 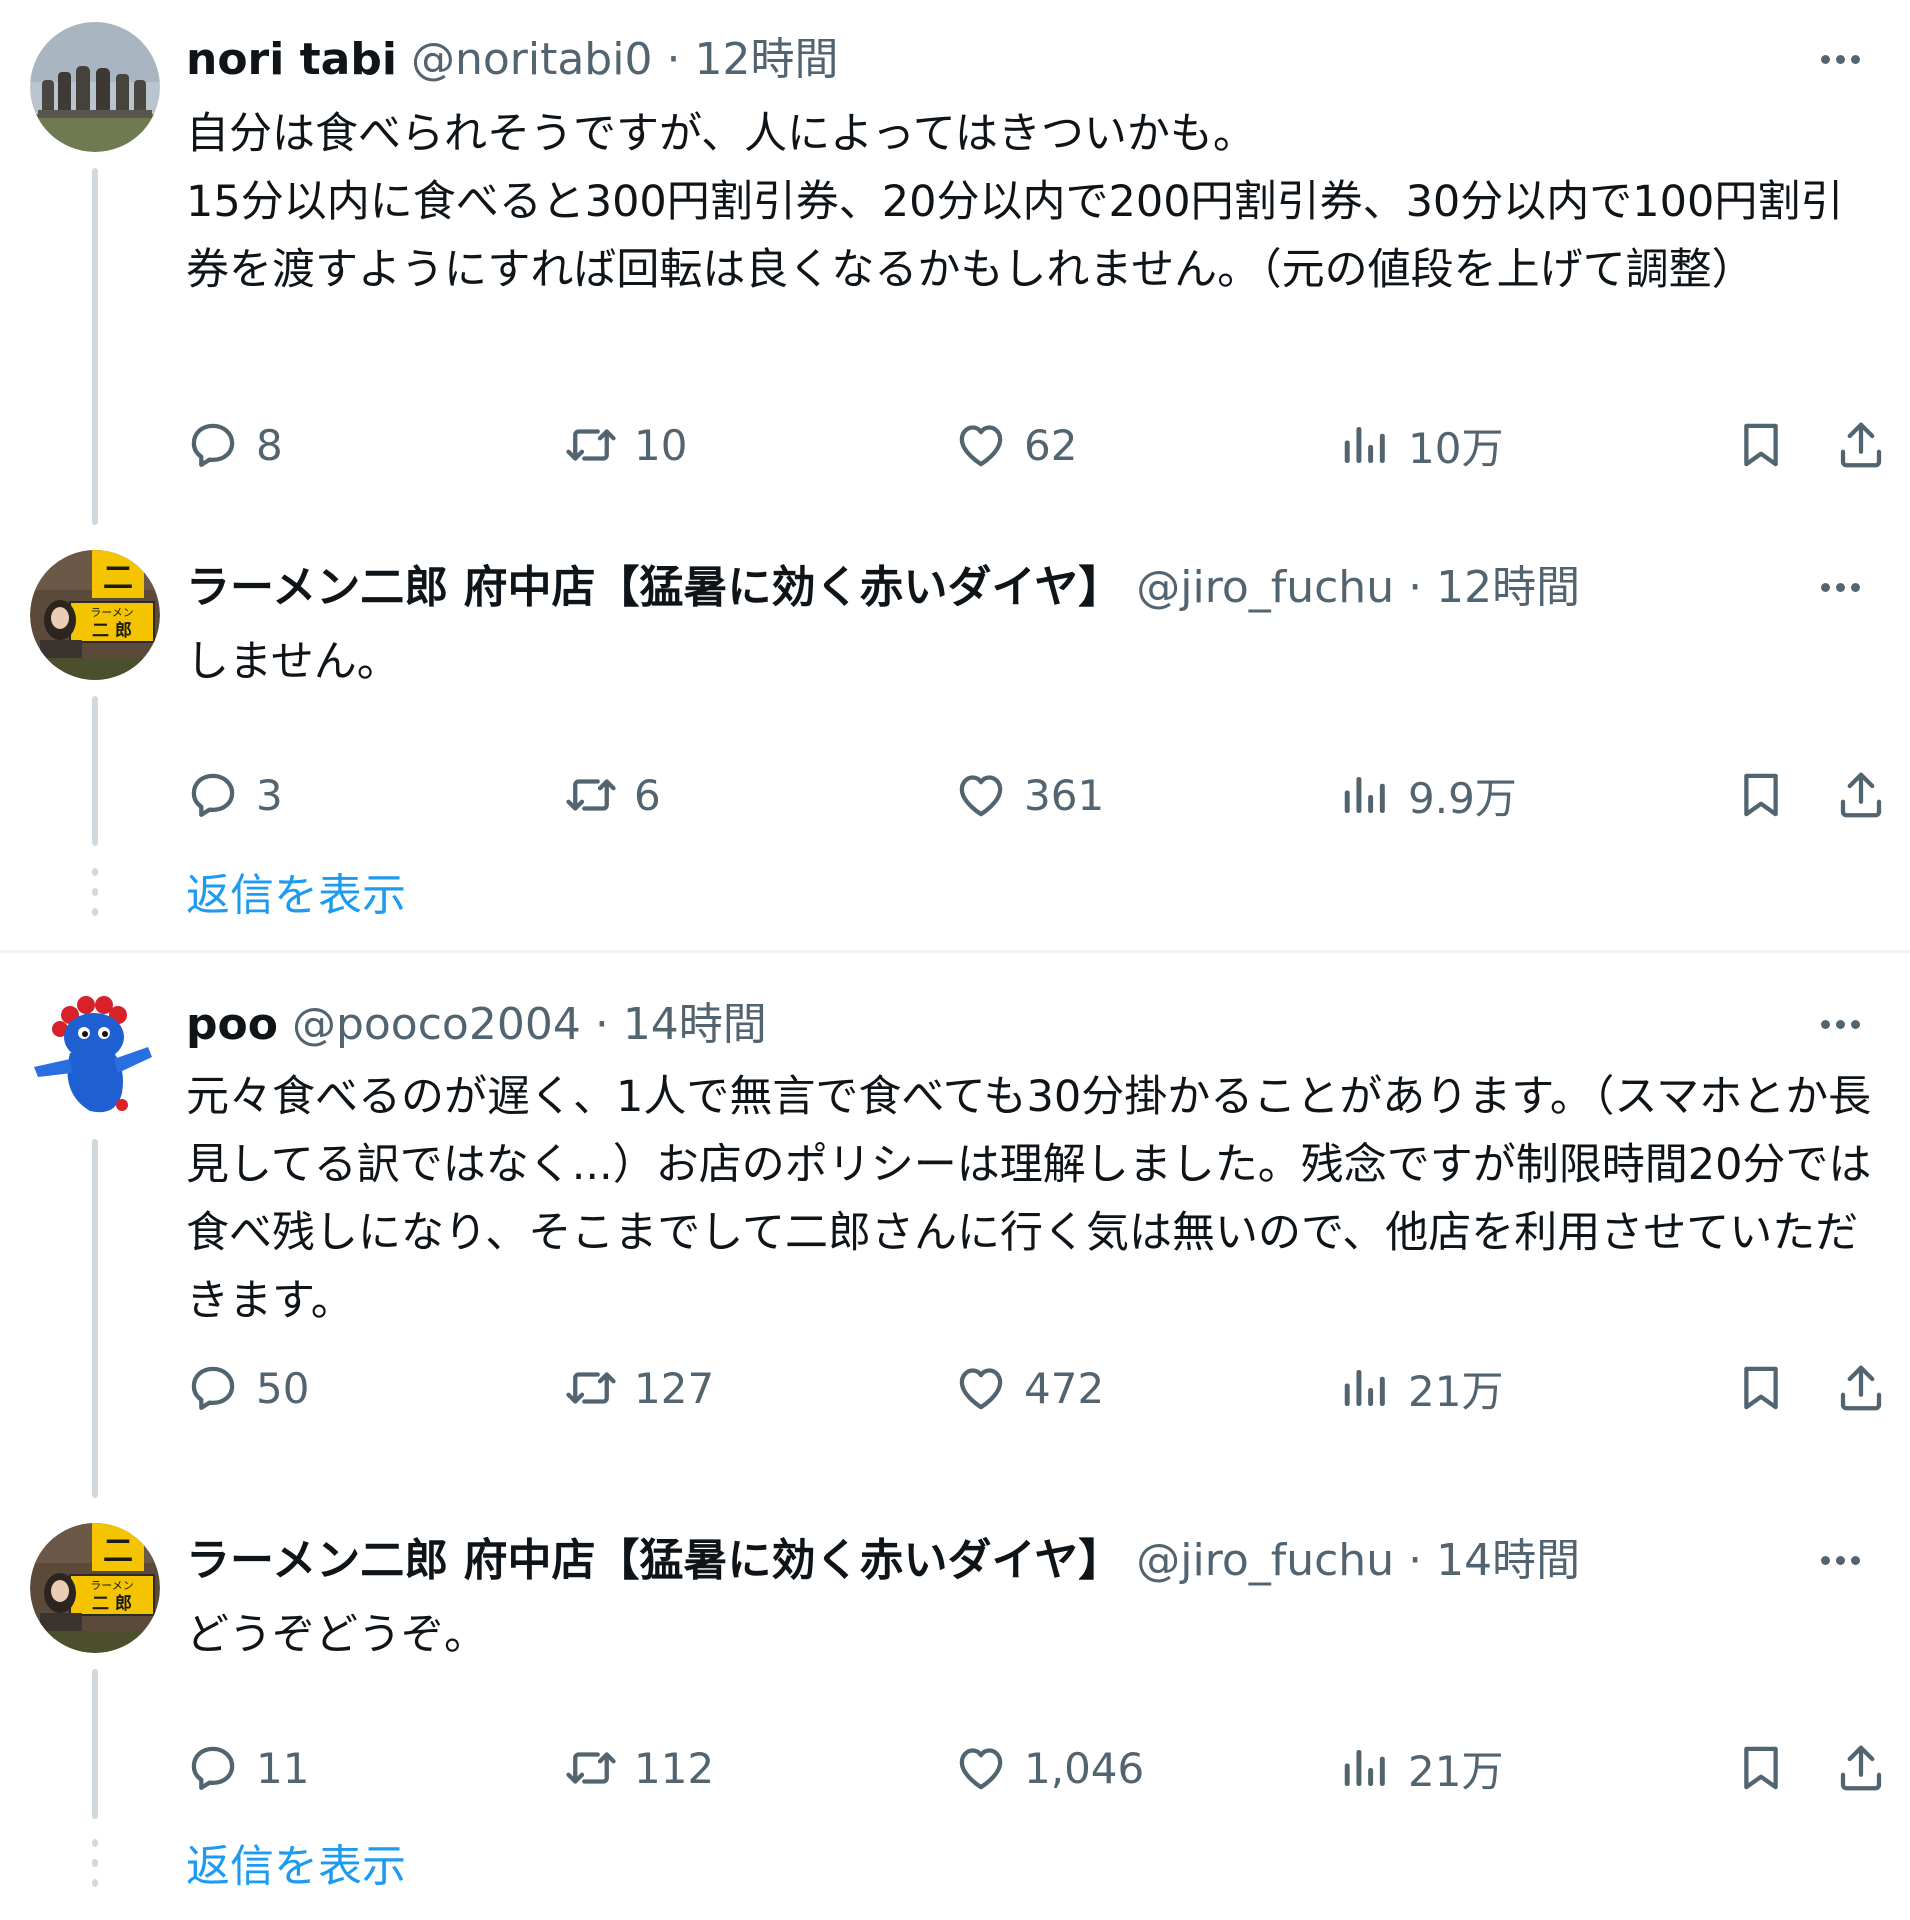 I want to click on retweet-button: 6, so click(x=612, y=795).